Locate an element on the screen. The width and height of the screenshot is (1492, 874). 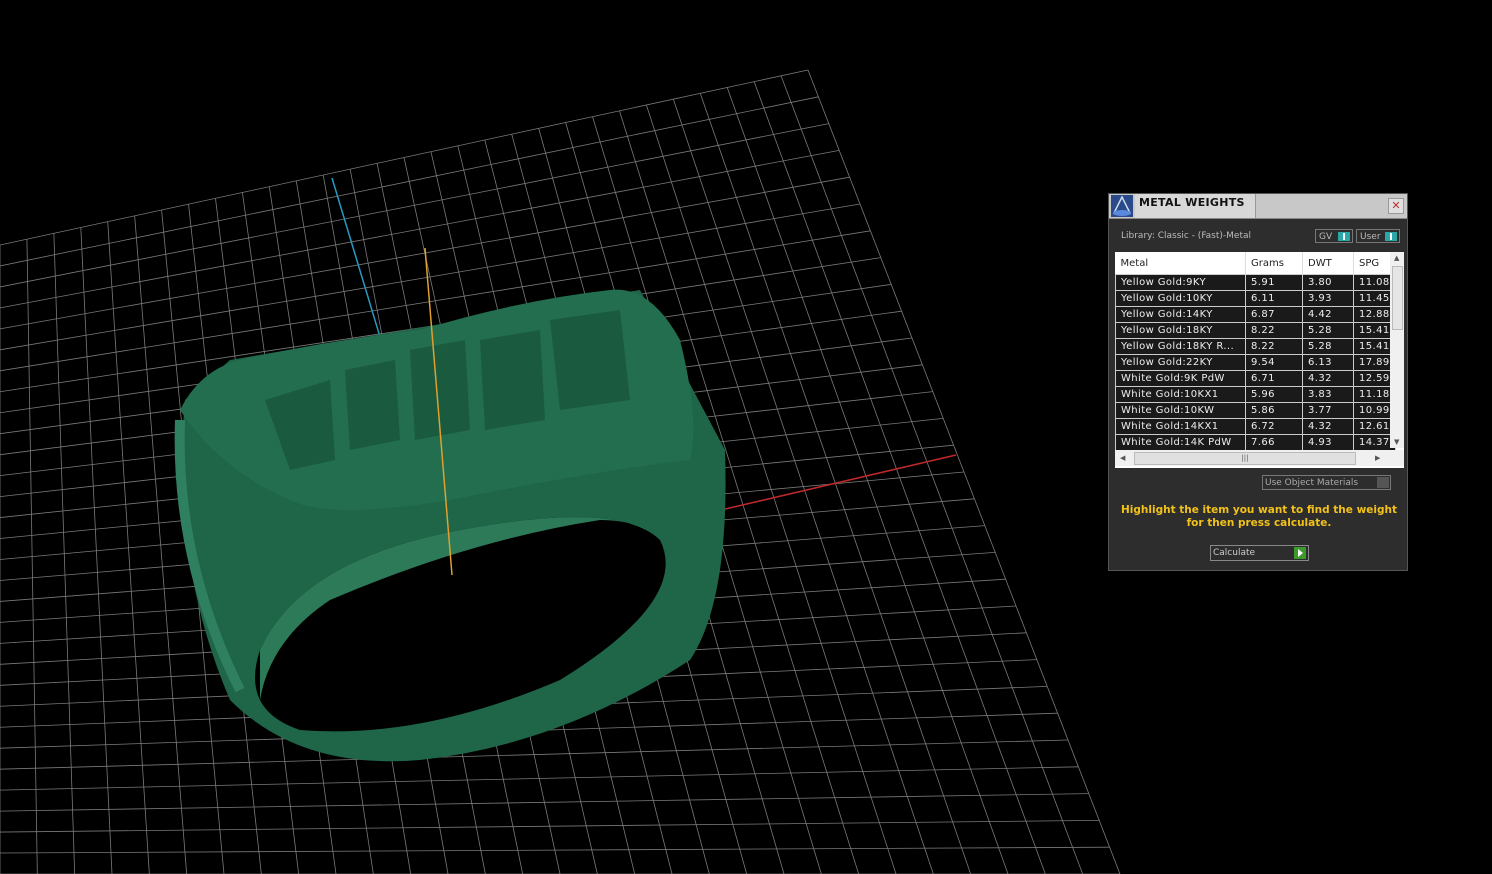
table-row: White Gold:14KX1 6.72 4.32 12.61 is located at coordinates (1255, 426).